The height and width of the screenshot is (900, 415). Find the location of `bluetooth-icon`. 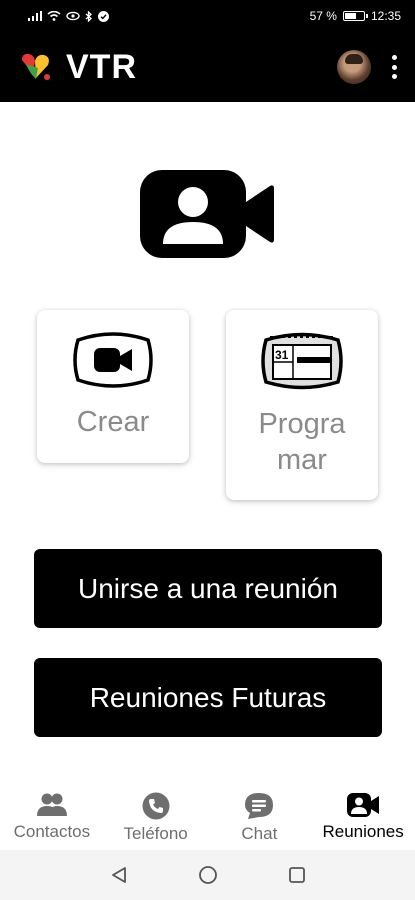

bluetooth-icon is located at coordinates (88, 16).